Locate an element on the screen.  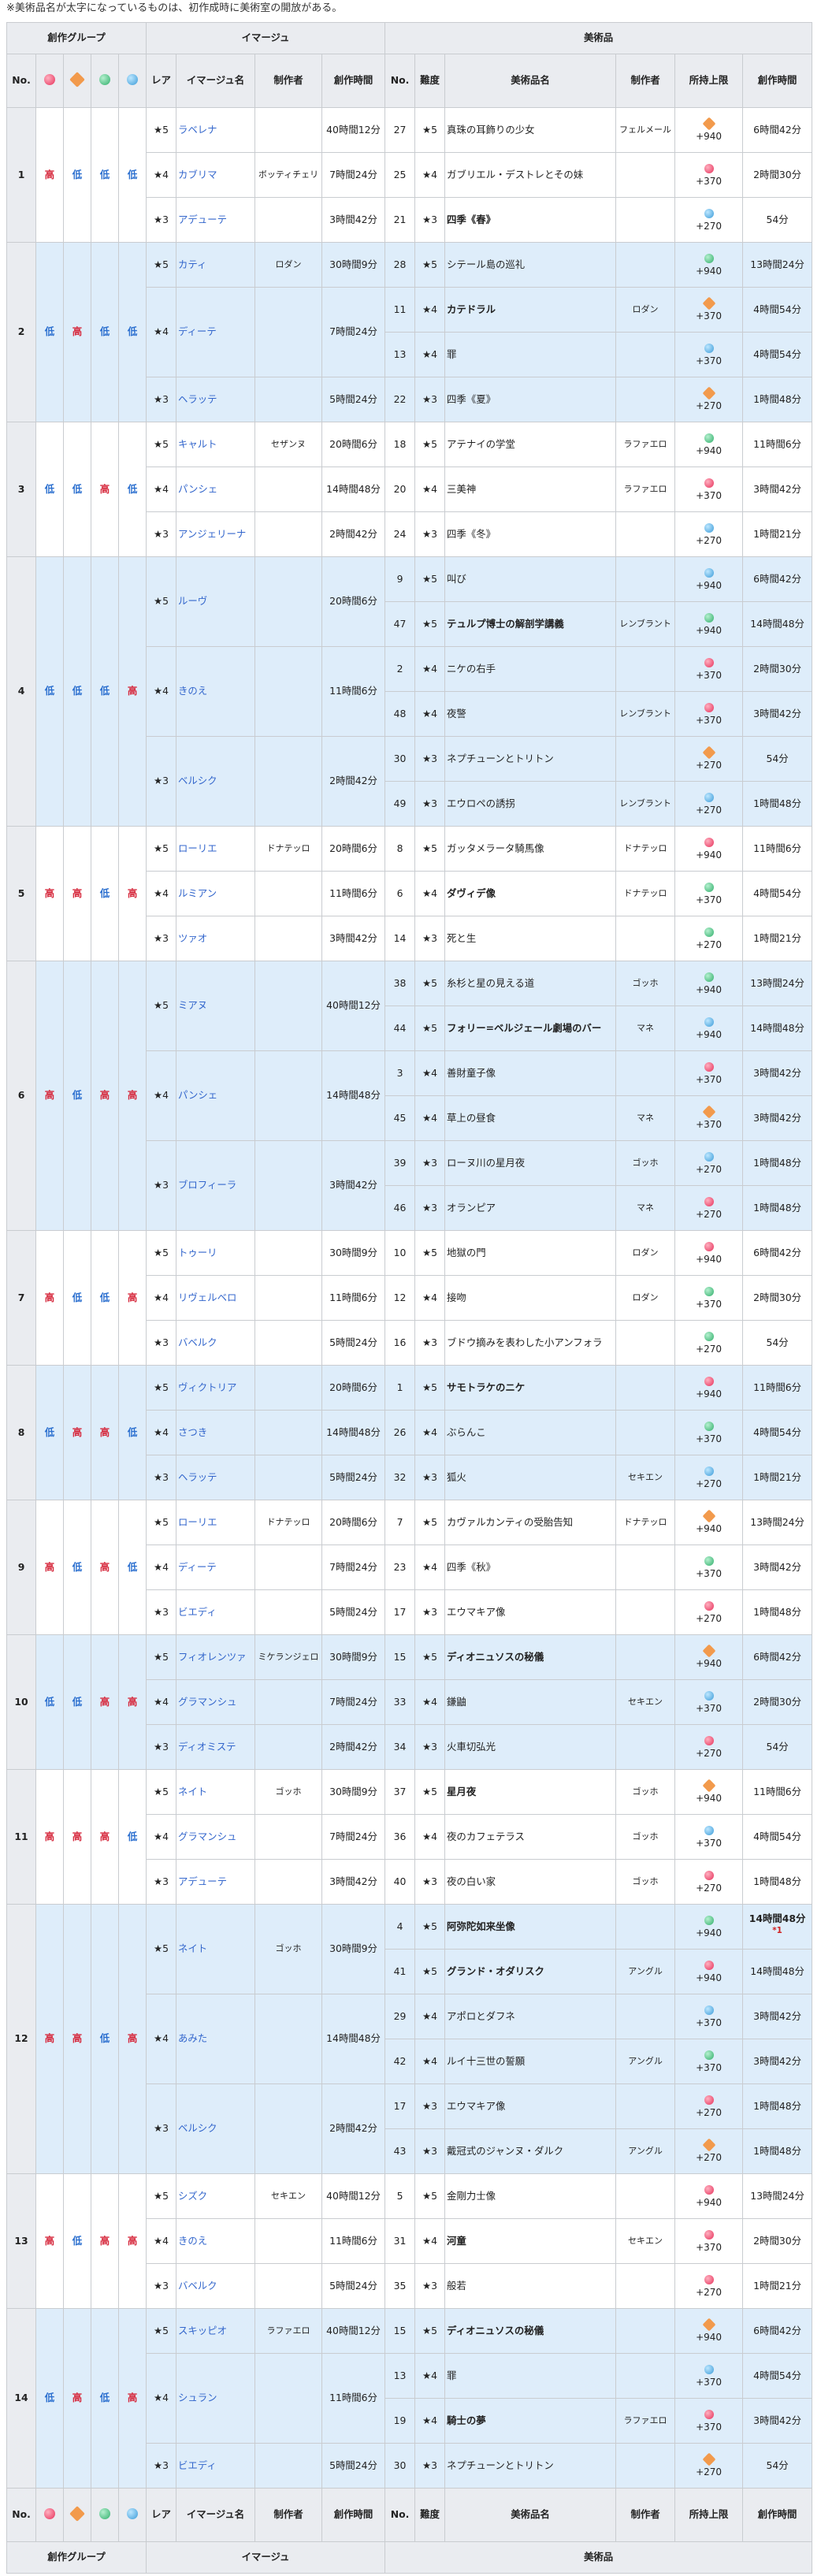
image-creation-time: 20時間6分 is located at coordinates (353, 1522).